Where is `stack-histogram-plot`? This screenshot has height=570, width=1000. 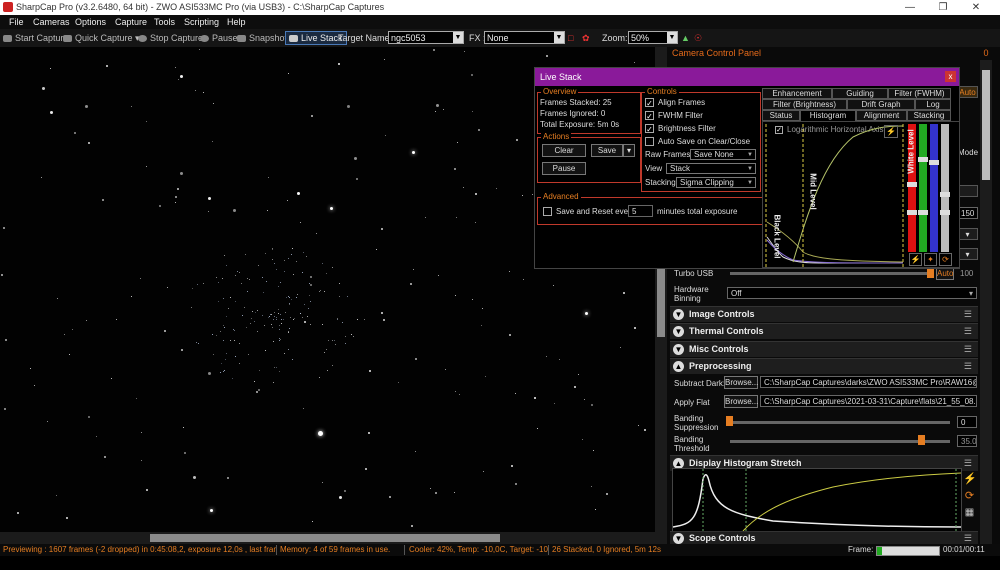 stack-histogram-plot is located at coordinates (861, 194).